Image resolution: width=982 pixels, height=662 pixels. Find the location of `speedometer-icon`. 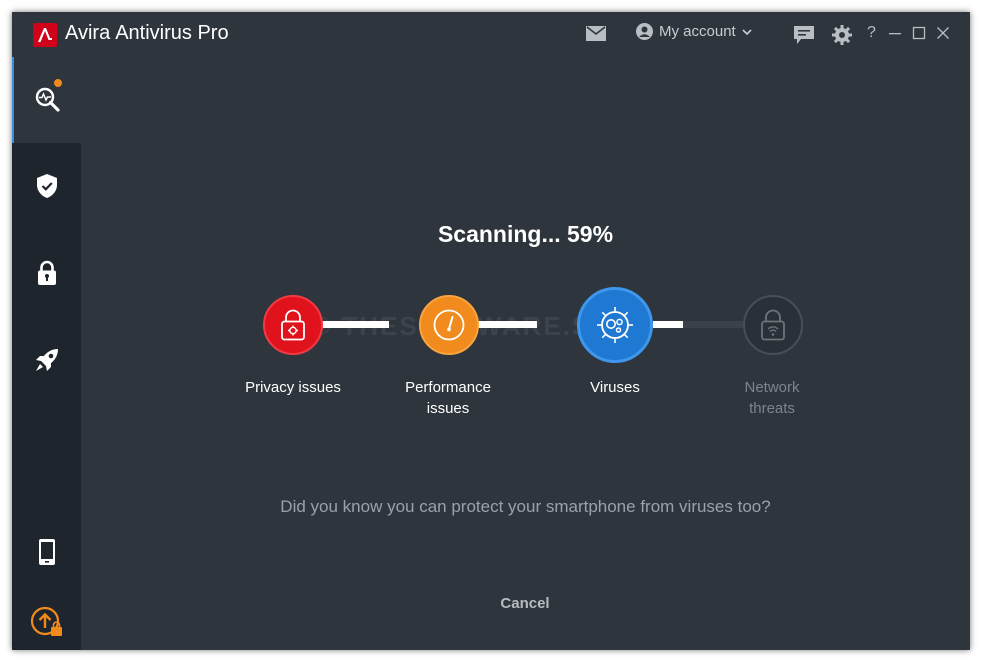

speedometer-icon is located at coordinates (449, 325).